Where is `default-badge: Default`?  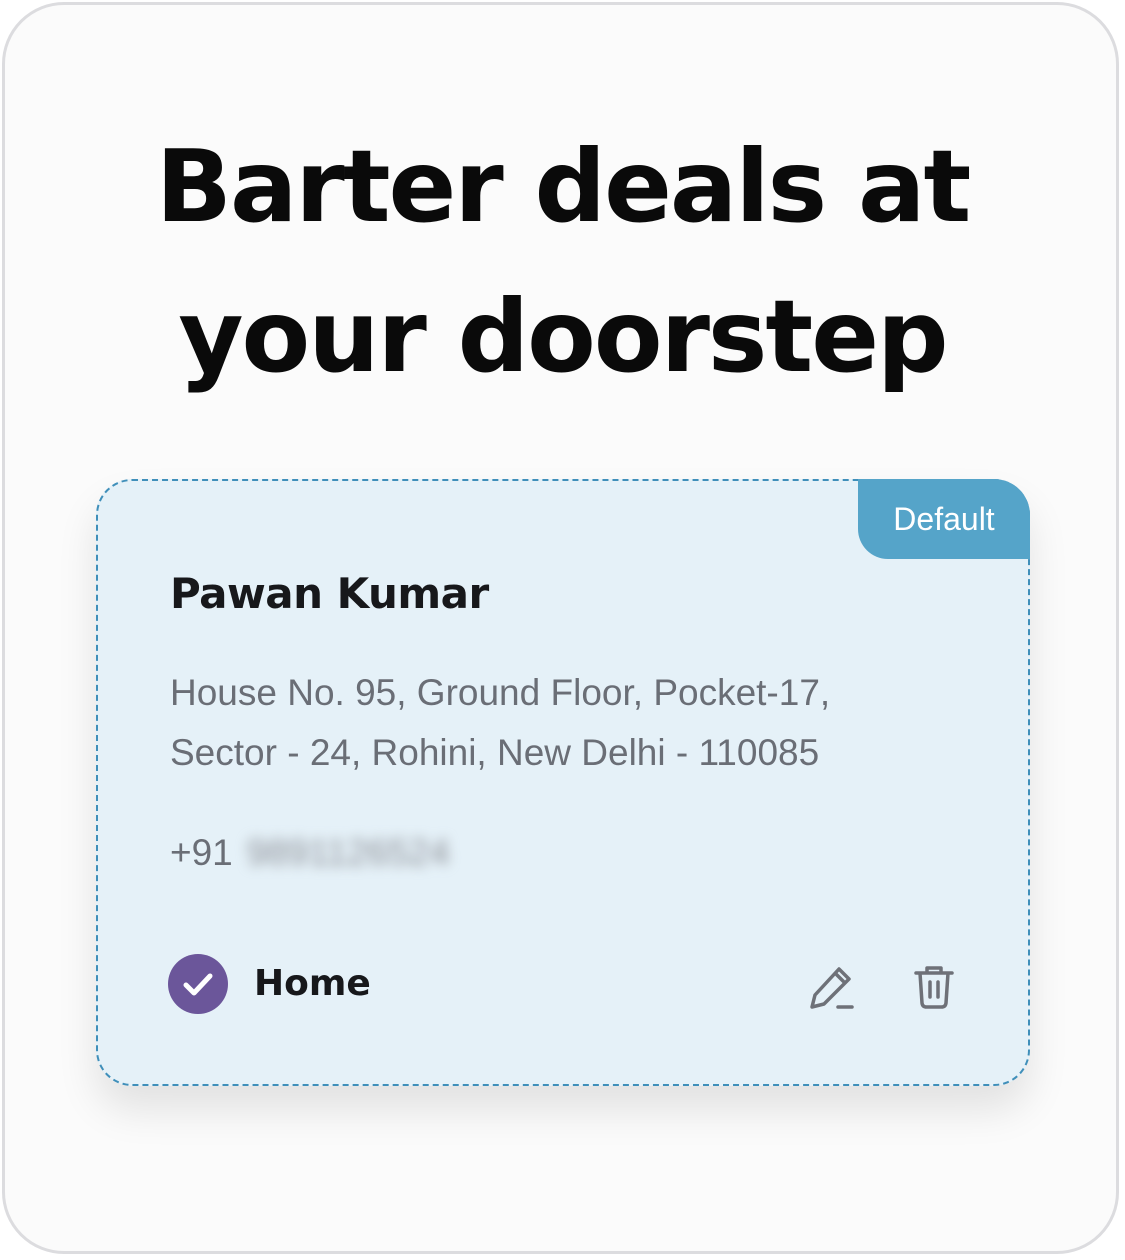
default-badge: Default is located at coordinates (944, 519).